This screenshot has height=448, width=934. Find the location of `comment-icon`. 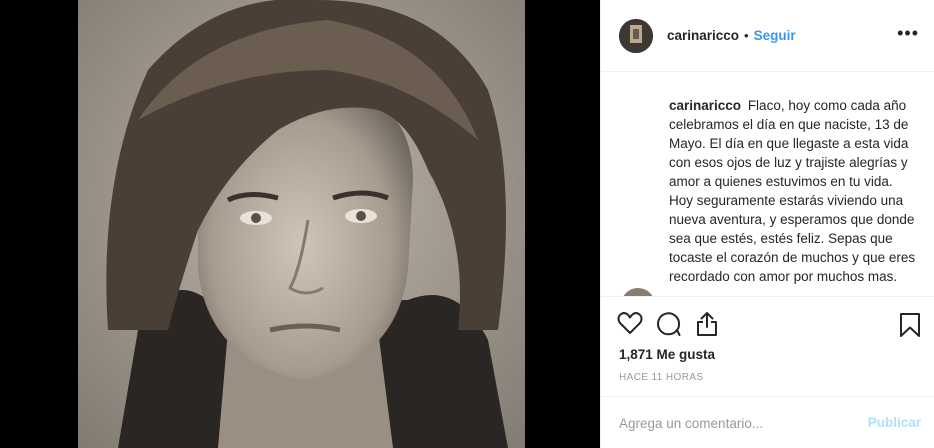

comment-icon is located at coordinates (669, 324).